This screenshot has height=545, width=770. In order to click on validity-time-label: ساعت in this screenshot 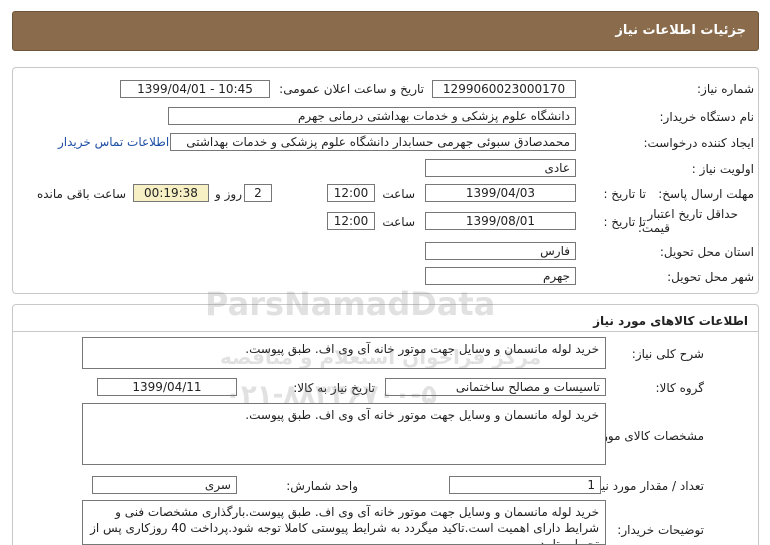, I will do `click(398, 222)`.